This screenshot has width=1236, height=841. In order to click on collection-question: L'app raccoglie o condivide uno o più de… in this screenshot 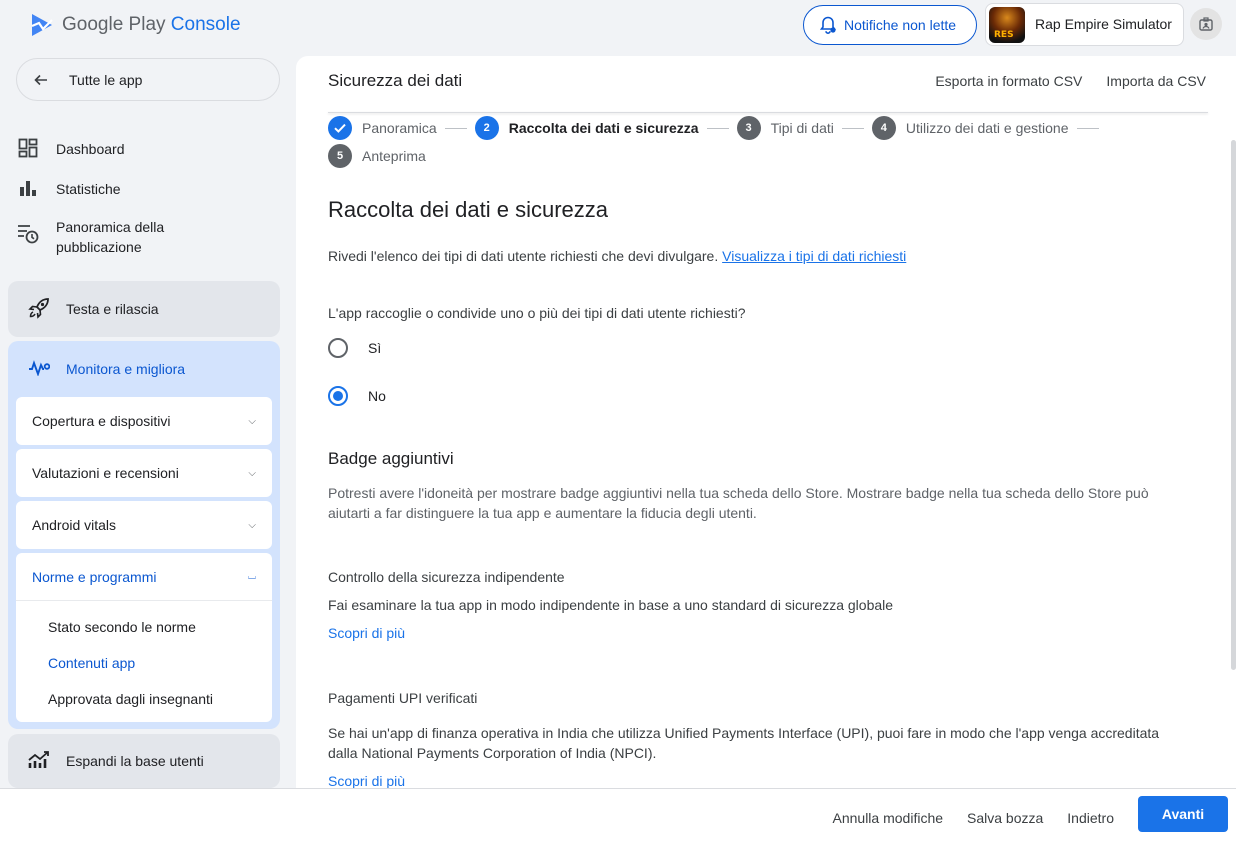, I will do `click(537, 313)`.